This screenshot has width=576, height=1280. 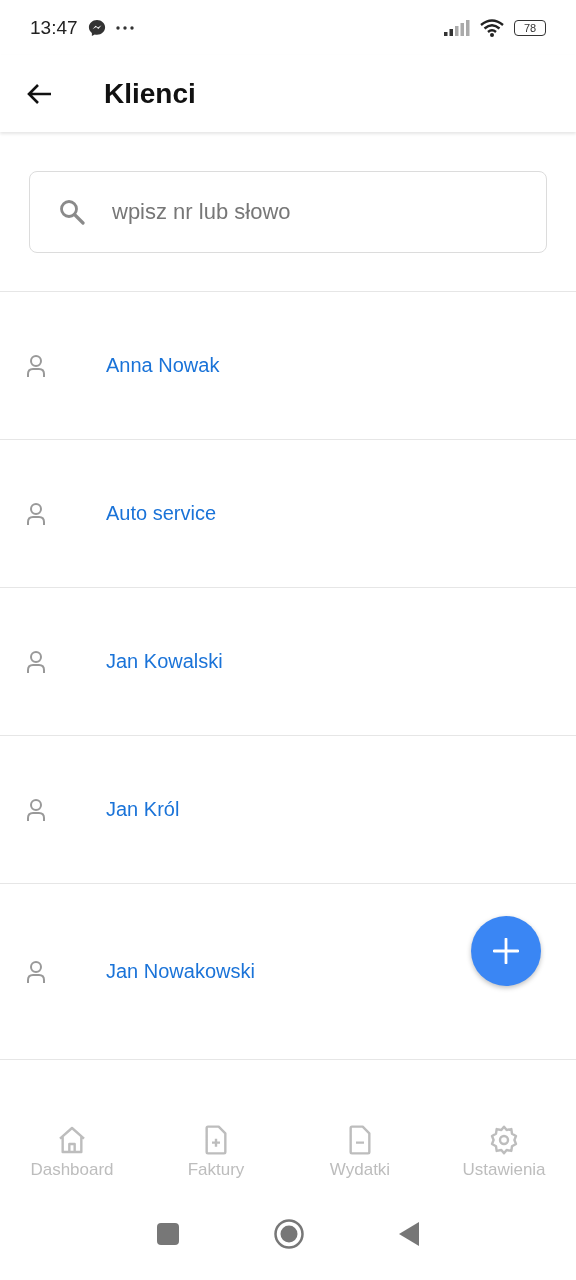 What do you see at coordinates (54, 27) in the screenshot?
I see `status-time: 13:47` at bounding box center [54, 27].